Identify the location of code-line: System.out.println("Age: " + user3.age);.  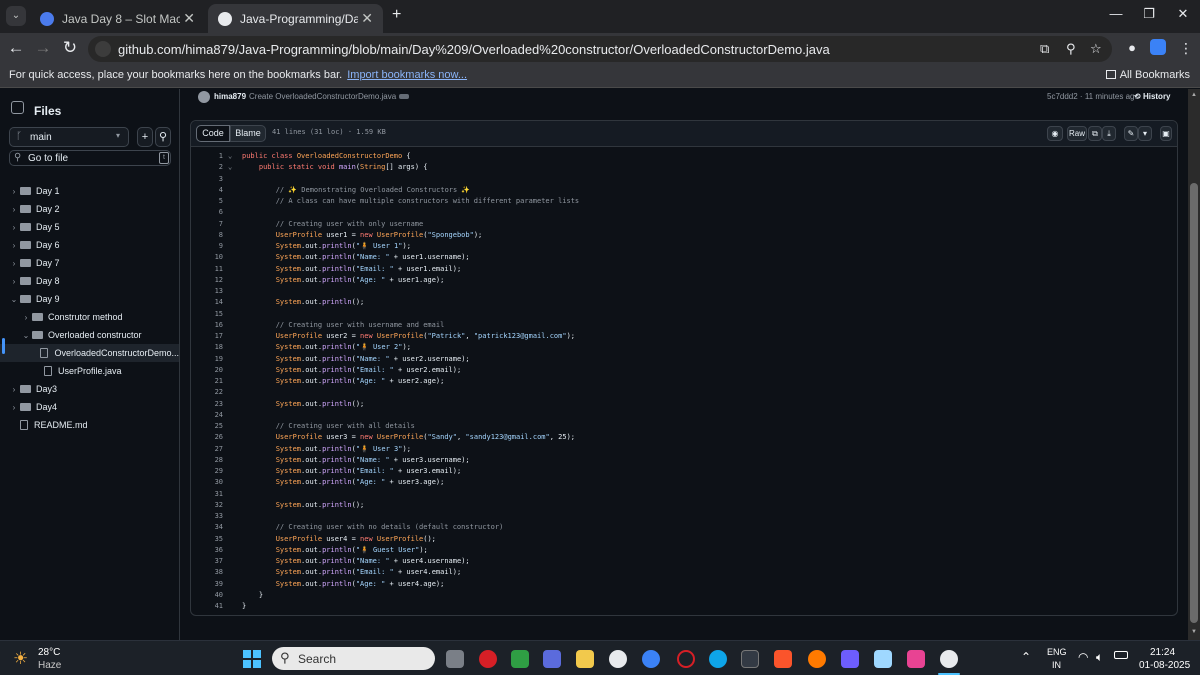
(343, 482).